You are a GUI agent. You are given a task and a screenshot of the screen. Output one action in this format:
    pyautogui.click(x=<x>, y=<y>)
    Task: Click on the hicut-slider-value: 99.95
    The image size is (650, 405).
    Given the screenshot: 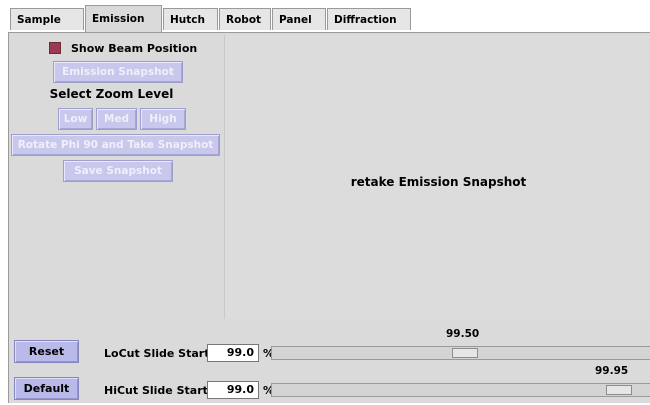 What is the action you would take?
    pyautogui.click(x=612, y=371)
    